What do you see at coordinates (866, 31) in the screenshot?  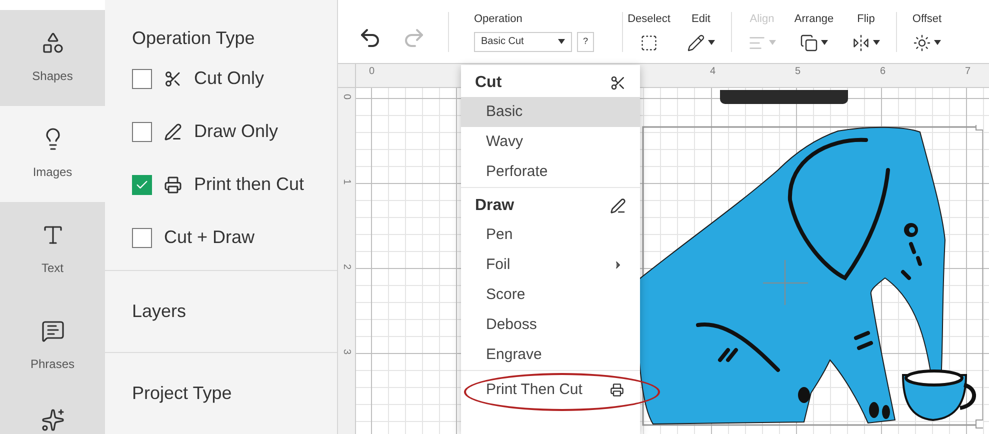 I see `toolbar-tool: Flip` at bounding box center [866, 31].